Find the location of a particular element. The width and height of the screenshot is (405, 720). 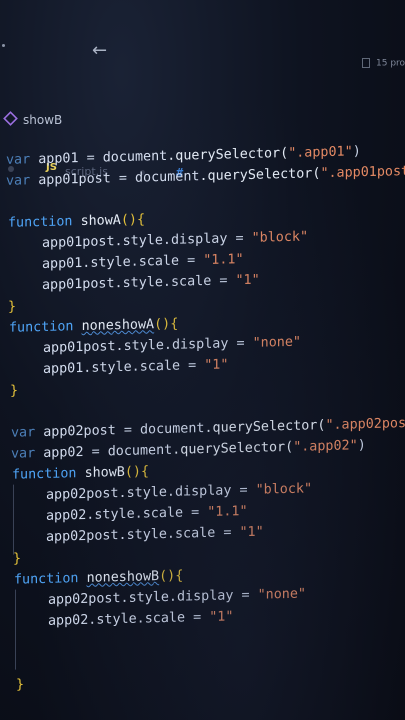

function-name: showB is located at coordinates (104, 472).